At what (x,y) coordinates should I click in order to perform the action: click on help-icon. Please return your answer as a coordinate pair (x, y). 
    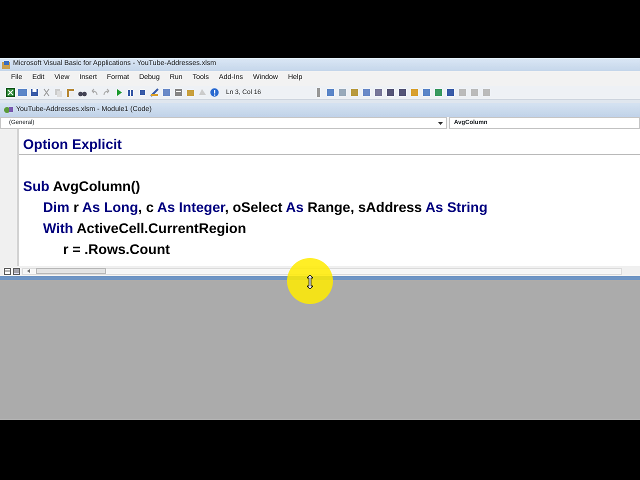
    Looking at the image, I should click on (214, 92).